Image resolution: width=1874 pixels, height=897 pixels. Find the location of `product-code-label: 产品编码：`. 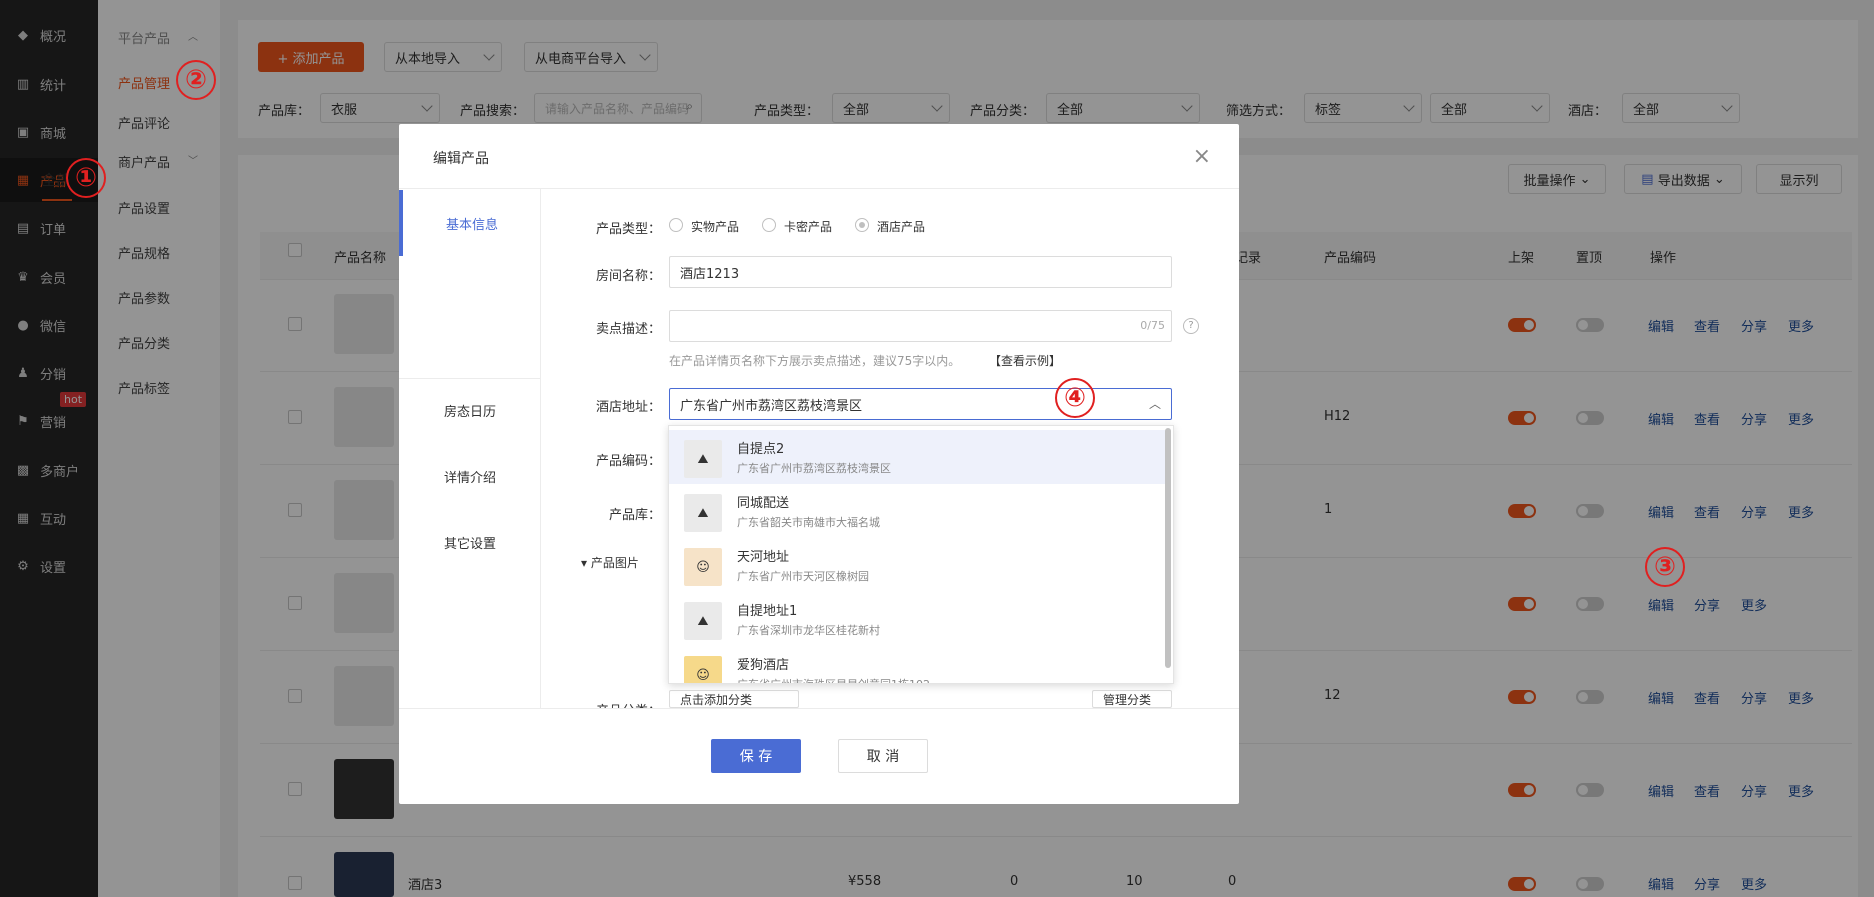

product-code-label: 产品编码： is located at coordinates (628, 461).